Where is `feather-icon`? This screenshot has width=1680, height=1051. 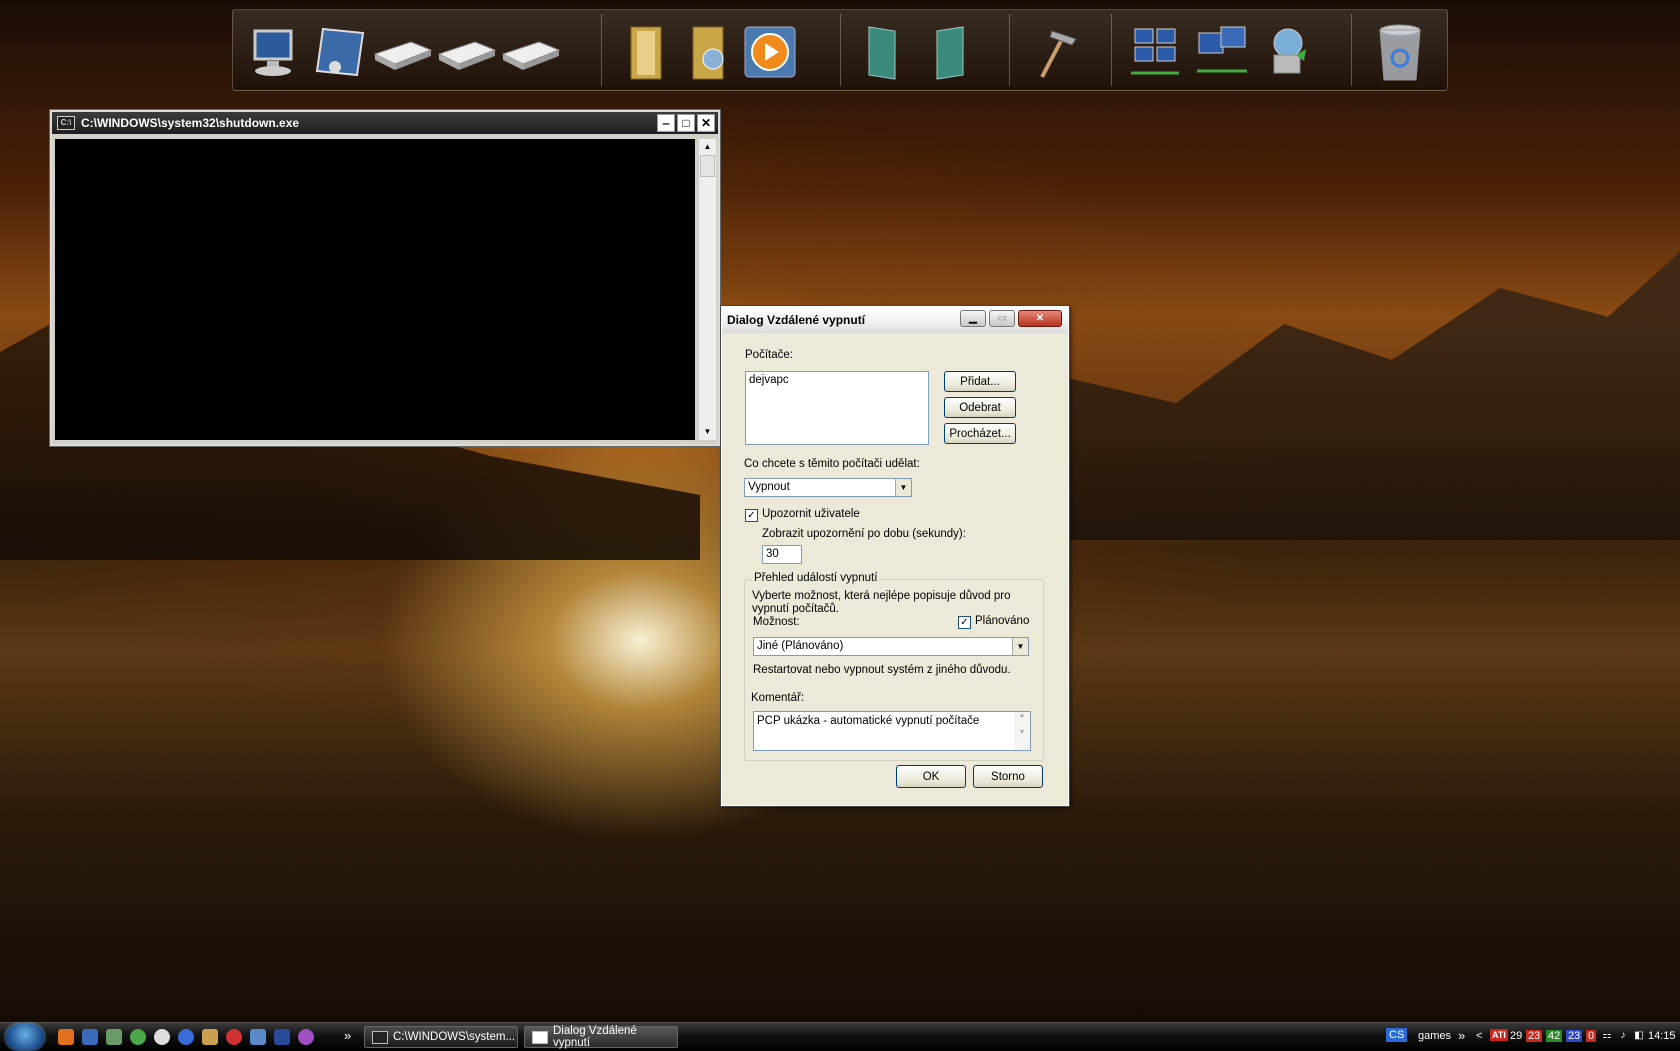
feather-icon is located at coordinates (282, 1037).